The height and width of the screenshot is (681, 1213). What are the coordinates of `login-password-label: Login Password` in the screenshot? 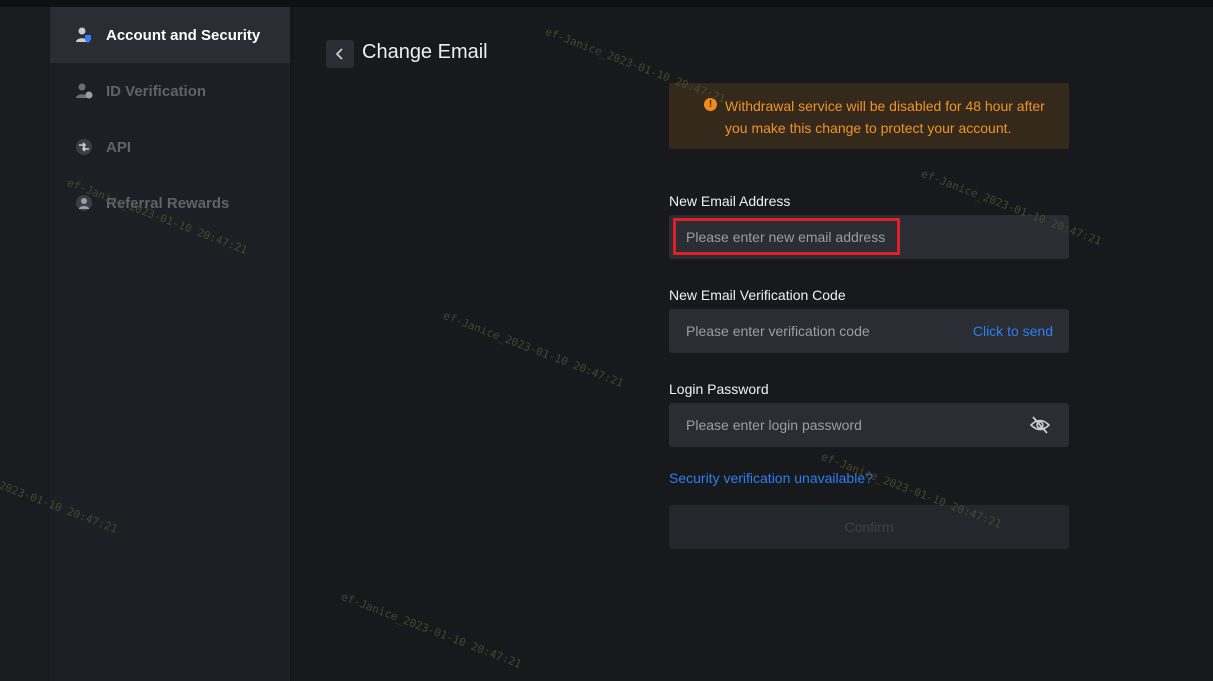 It's located at (719, 389).